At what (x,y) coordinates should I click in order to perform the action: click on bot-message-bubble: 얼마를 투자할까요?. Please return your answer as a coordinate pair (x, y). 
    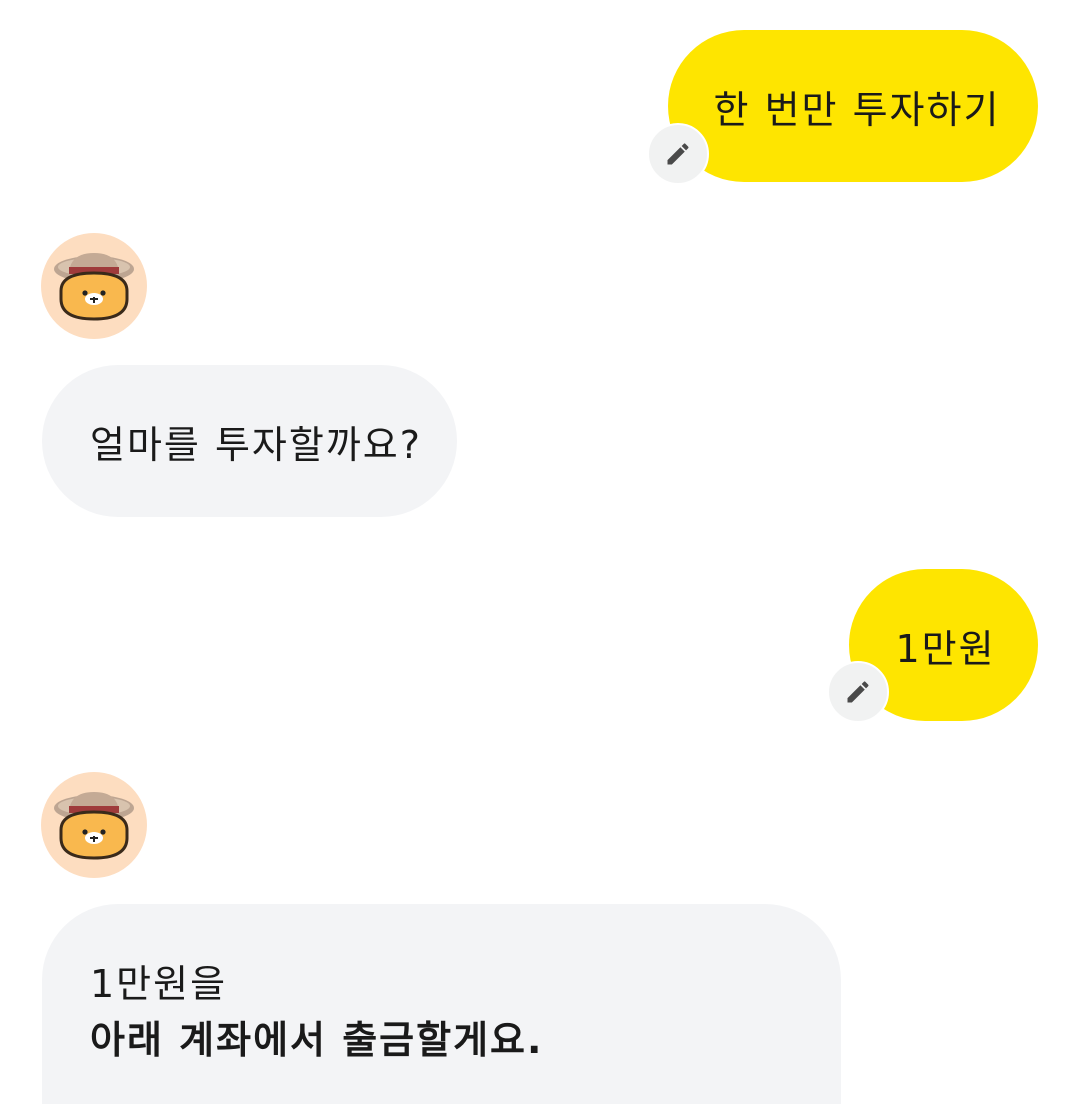
    Looking at the image, I should click on (249, 441).